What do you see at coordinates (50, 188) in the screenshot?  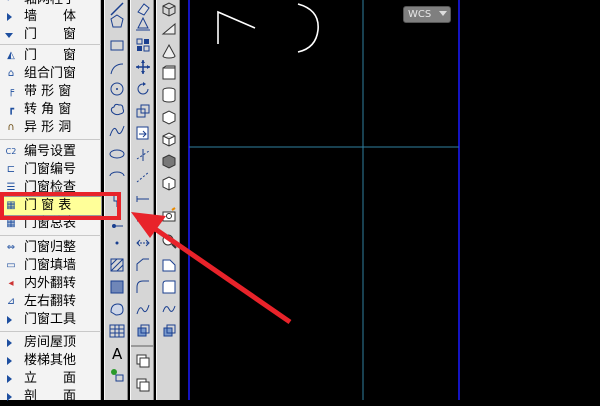 I see `menu-item-door-window-check: ☰ 门窗检查` at bounding box center [50, 188].